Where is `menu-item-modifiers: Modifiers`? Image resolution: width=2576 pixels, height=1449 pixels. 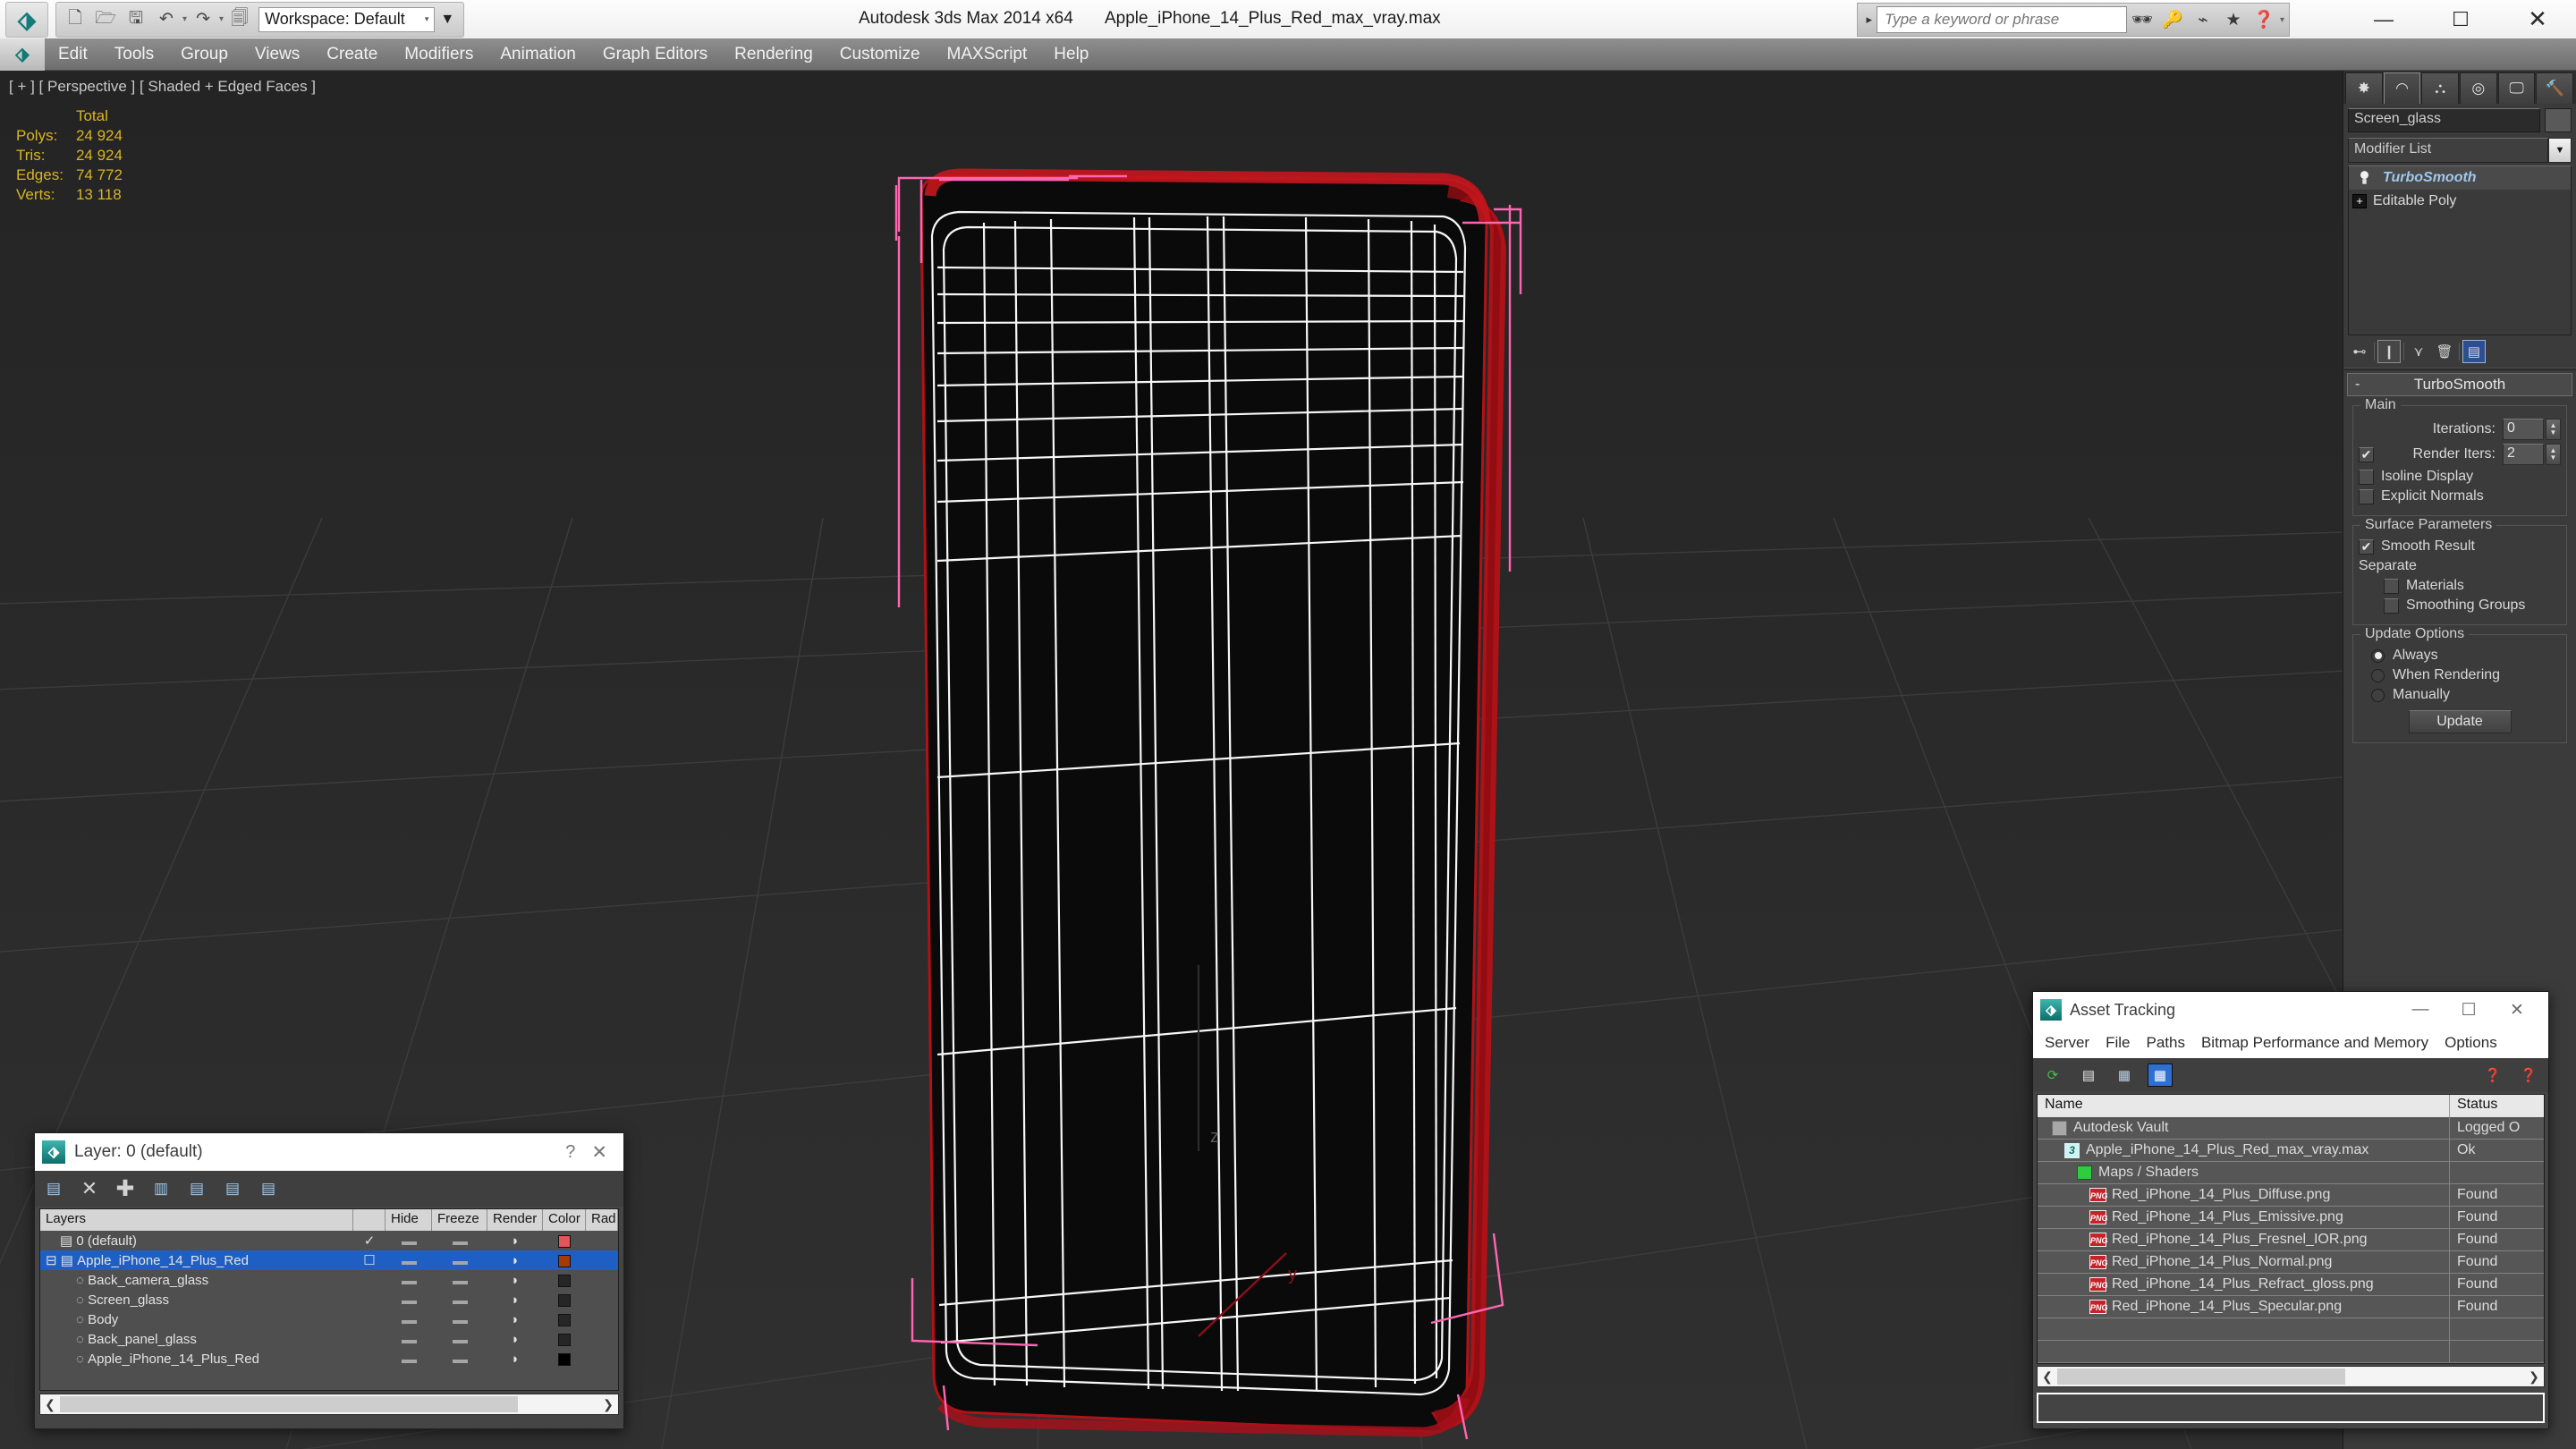
menu-item-modifiers: Modifiers is located at coordinates (439, 54).